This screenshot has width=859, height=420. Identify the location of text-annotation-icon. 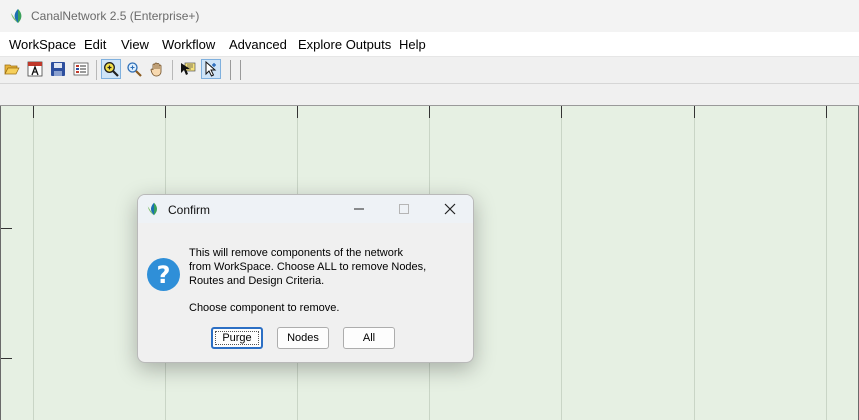
(35, 69).